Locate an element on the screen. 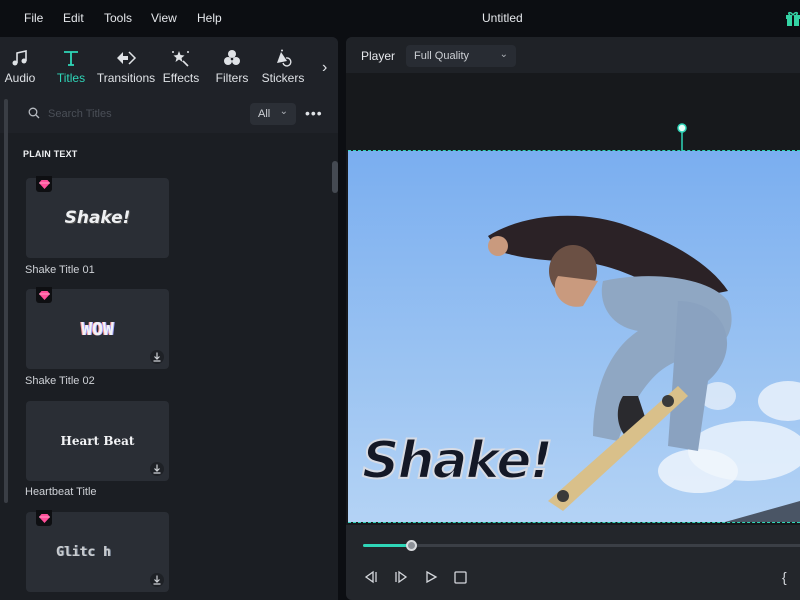  app-title: Untitled is located at coordinates (502, 18).